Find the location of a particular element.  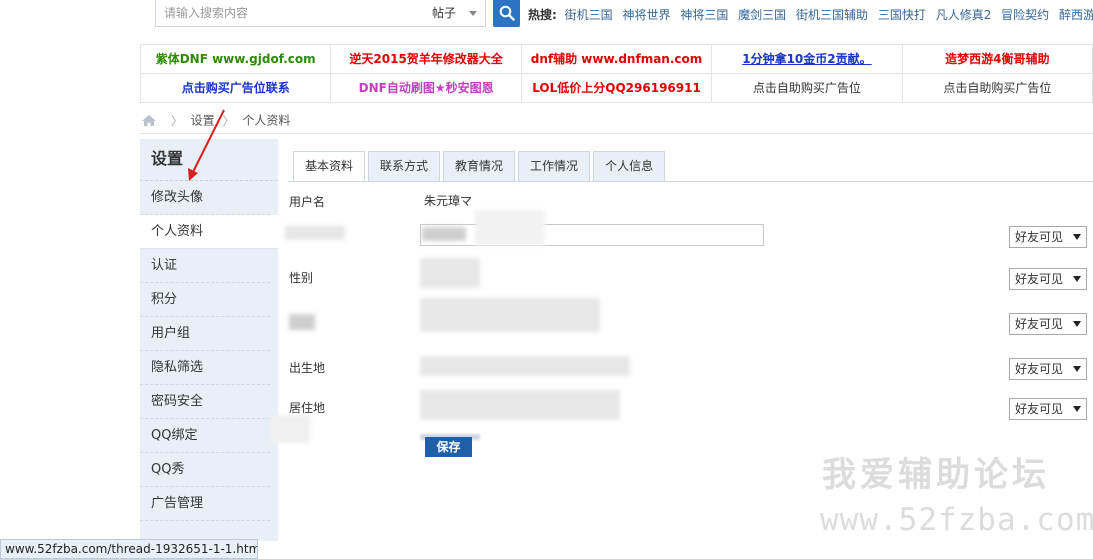

ad-link: 逆天2015贺羊年修改器大全 is located at coordinates (426, 59).